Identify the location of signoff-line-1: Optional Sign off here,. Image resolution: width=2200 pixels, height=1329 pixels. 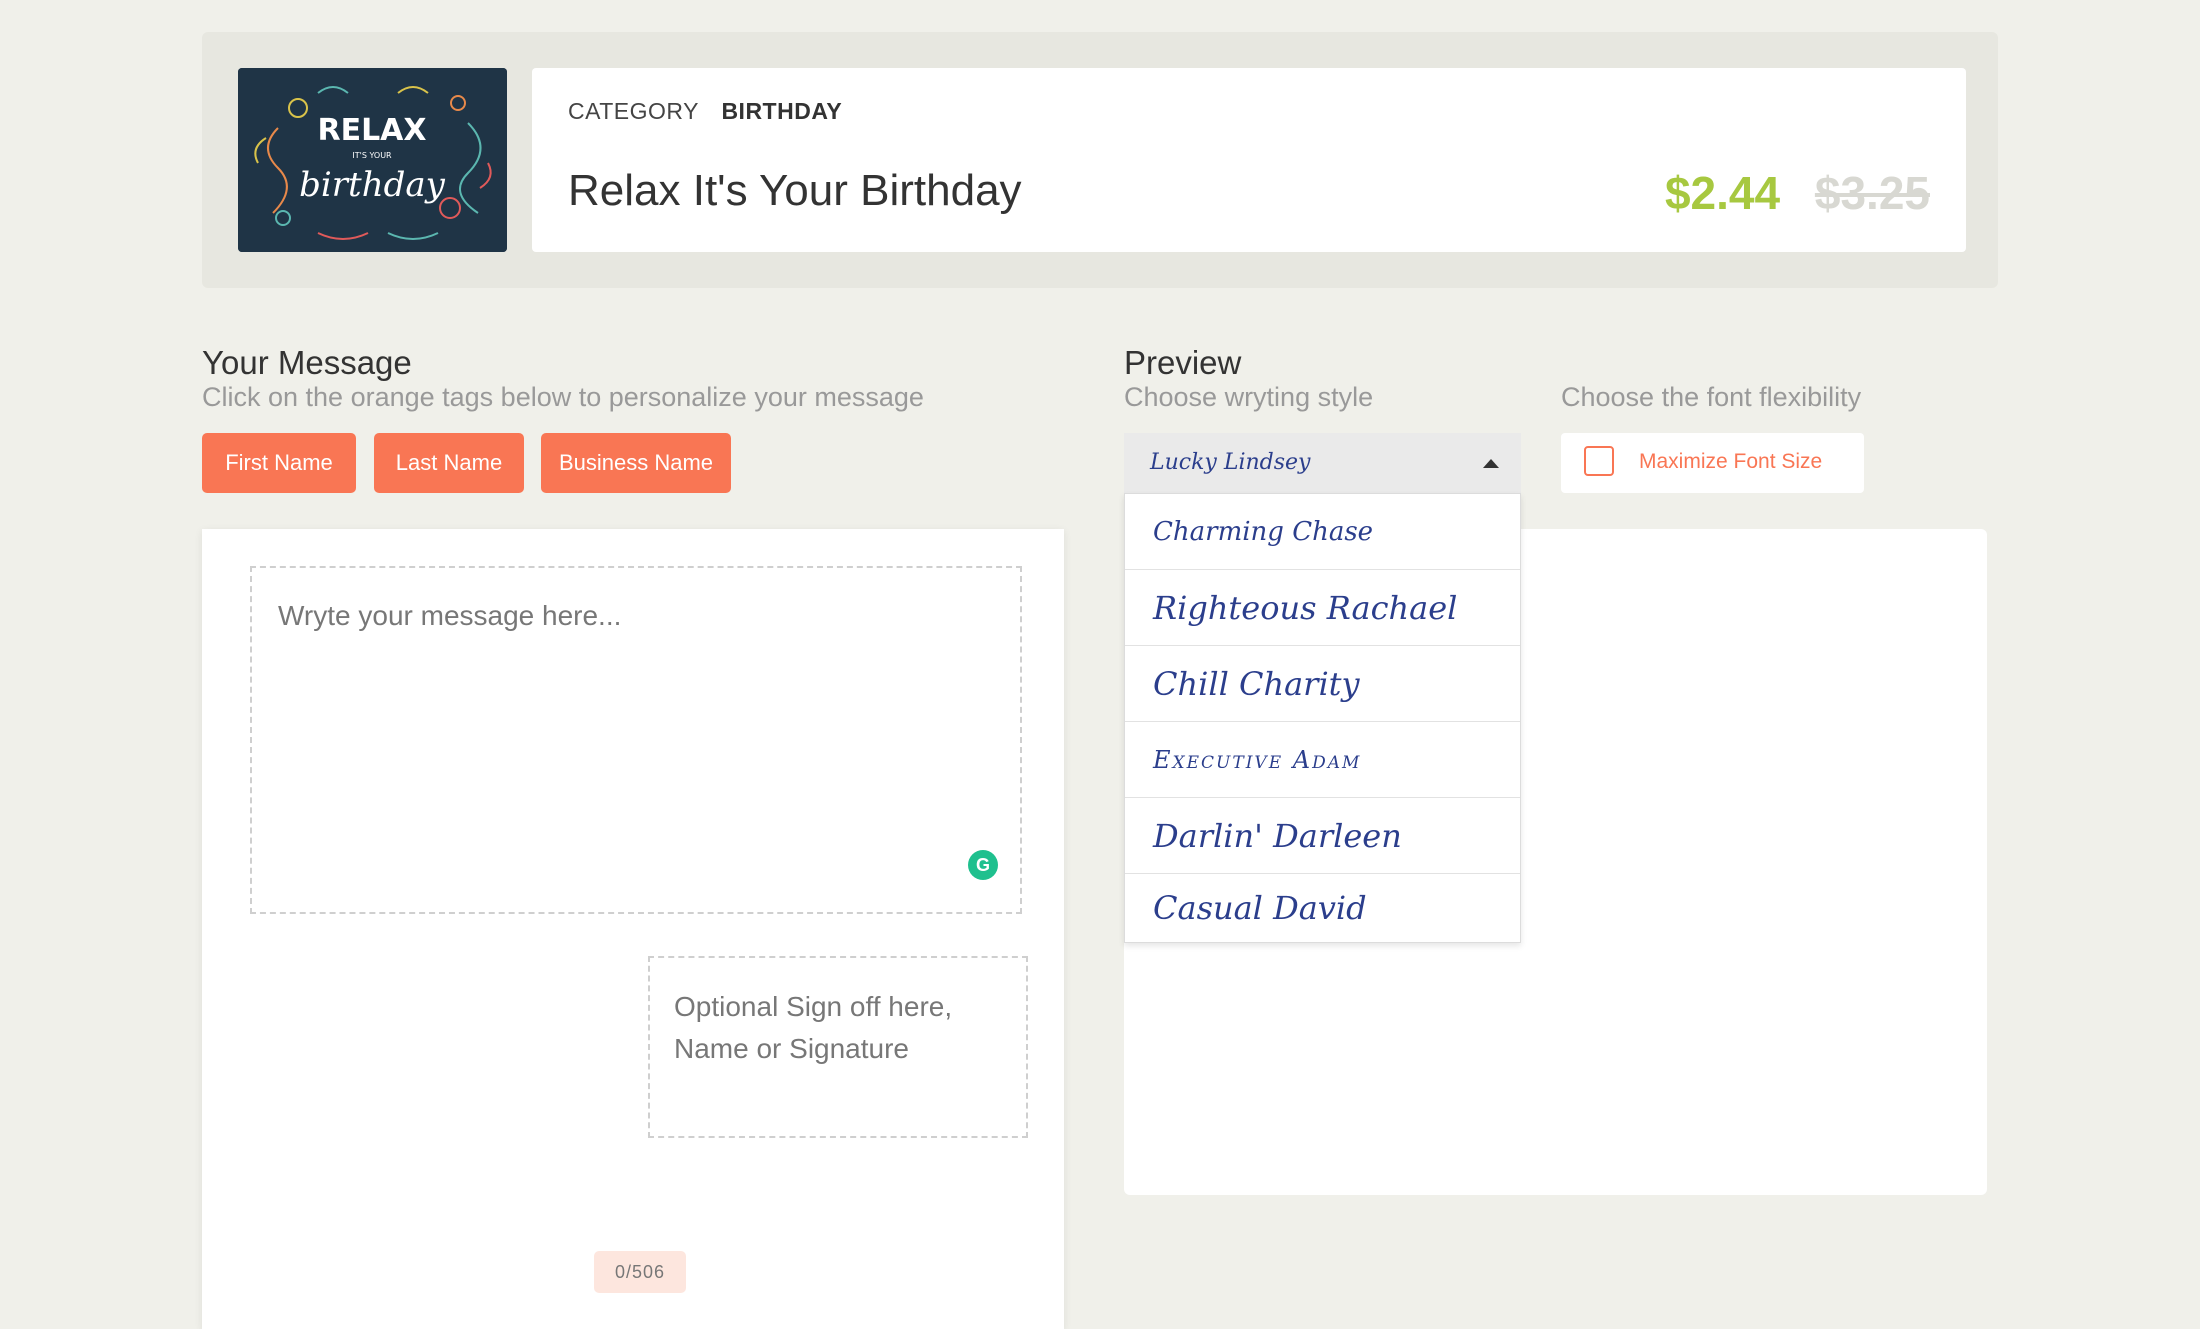
(813, 1006).